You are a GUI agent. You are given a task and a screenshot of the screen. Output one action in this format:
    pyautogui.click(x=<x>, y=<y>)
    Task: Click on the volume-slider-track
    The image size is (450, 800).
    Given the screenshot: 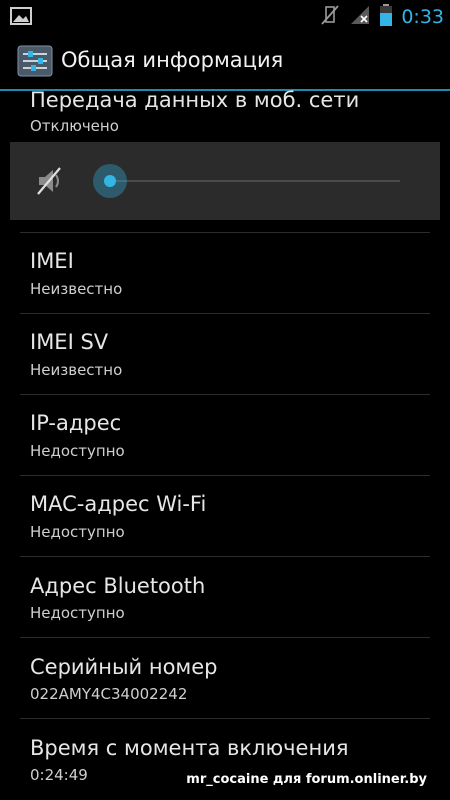 What is the action you would take?
    pyautogui.click(x=255, y=181)
    